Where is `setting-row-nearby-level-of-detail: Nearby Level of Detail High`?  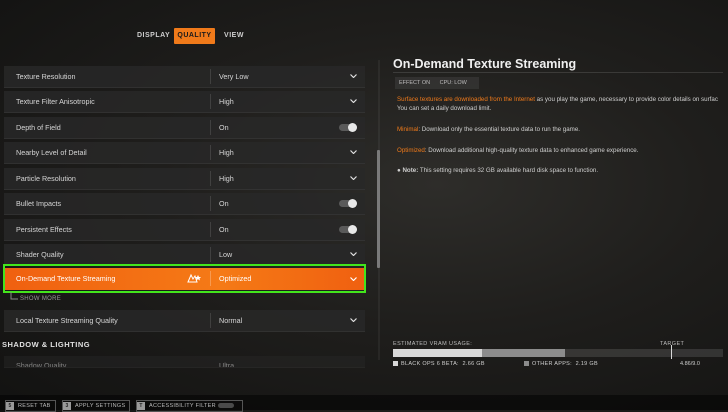 setting-row-nearby-level-of-detail: Nearby Level of Detail High is located at coordinates (184, 153).